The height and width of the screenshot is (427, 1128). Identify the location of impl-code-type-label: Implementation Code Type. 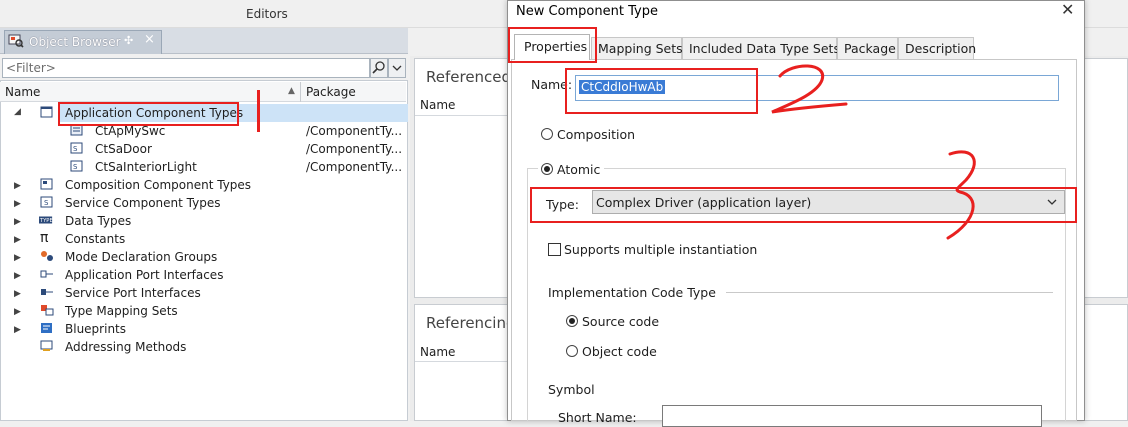
(632, 292).